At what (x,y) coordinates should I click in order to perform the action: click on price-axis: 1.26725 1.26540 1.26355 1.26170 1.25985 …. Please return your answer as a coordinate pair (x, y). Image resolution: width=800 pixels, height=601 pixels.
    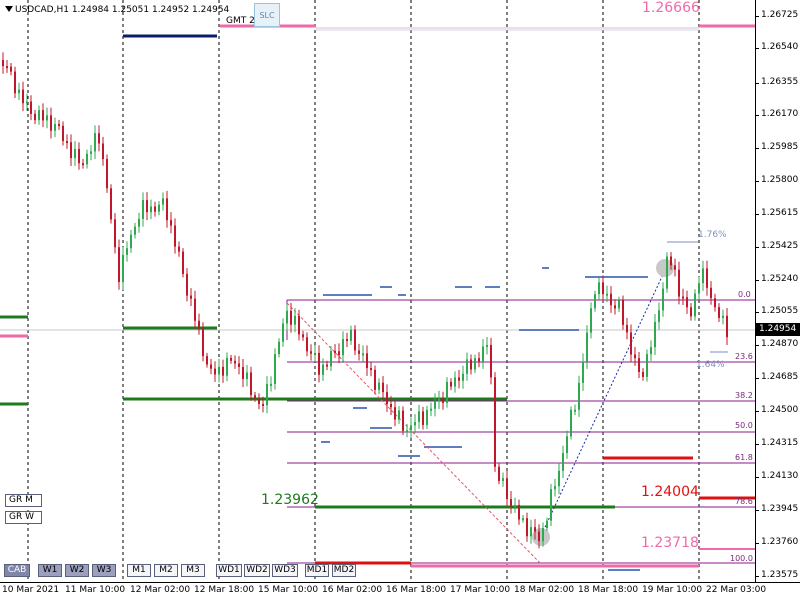
    Looking at the image, I should click on (777, 291).